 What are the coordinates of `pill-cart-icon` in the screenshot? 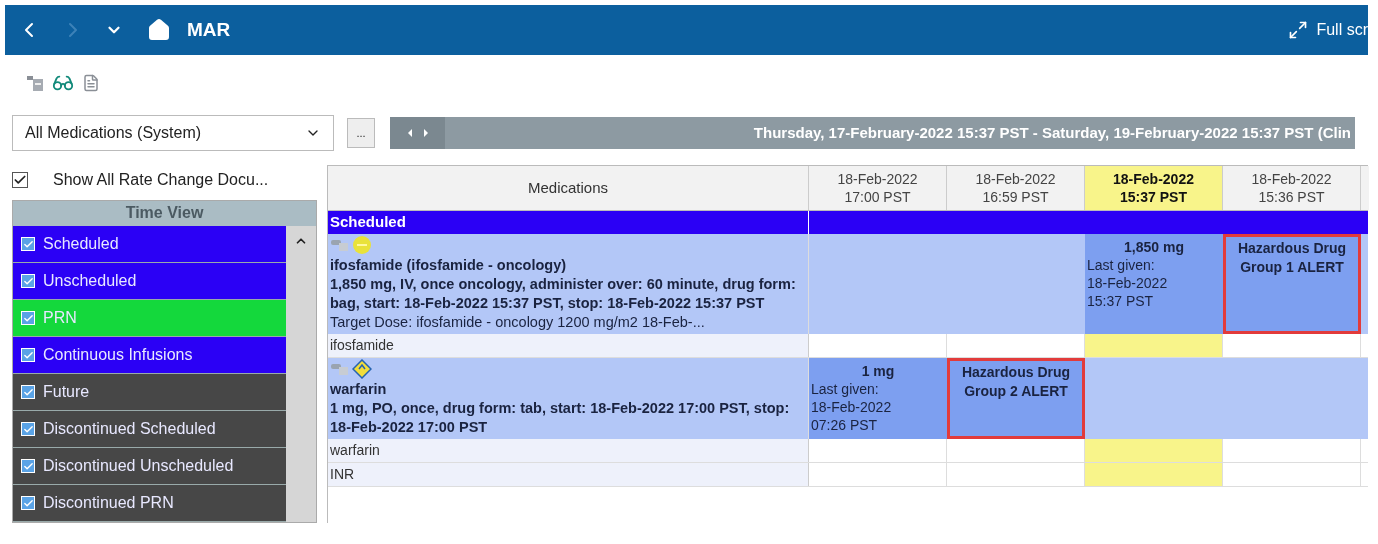 It's located at (35, 83).